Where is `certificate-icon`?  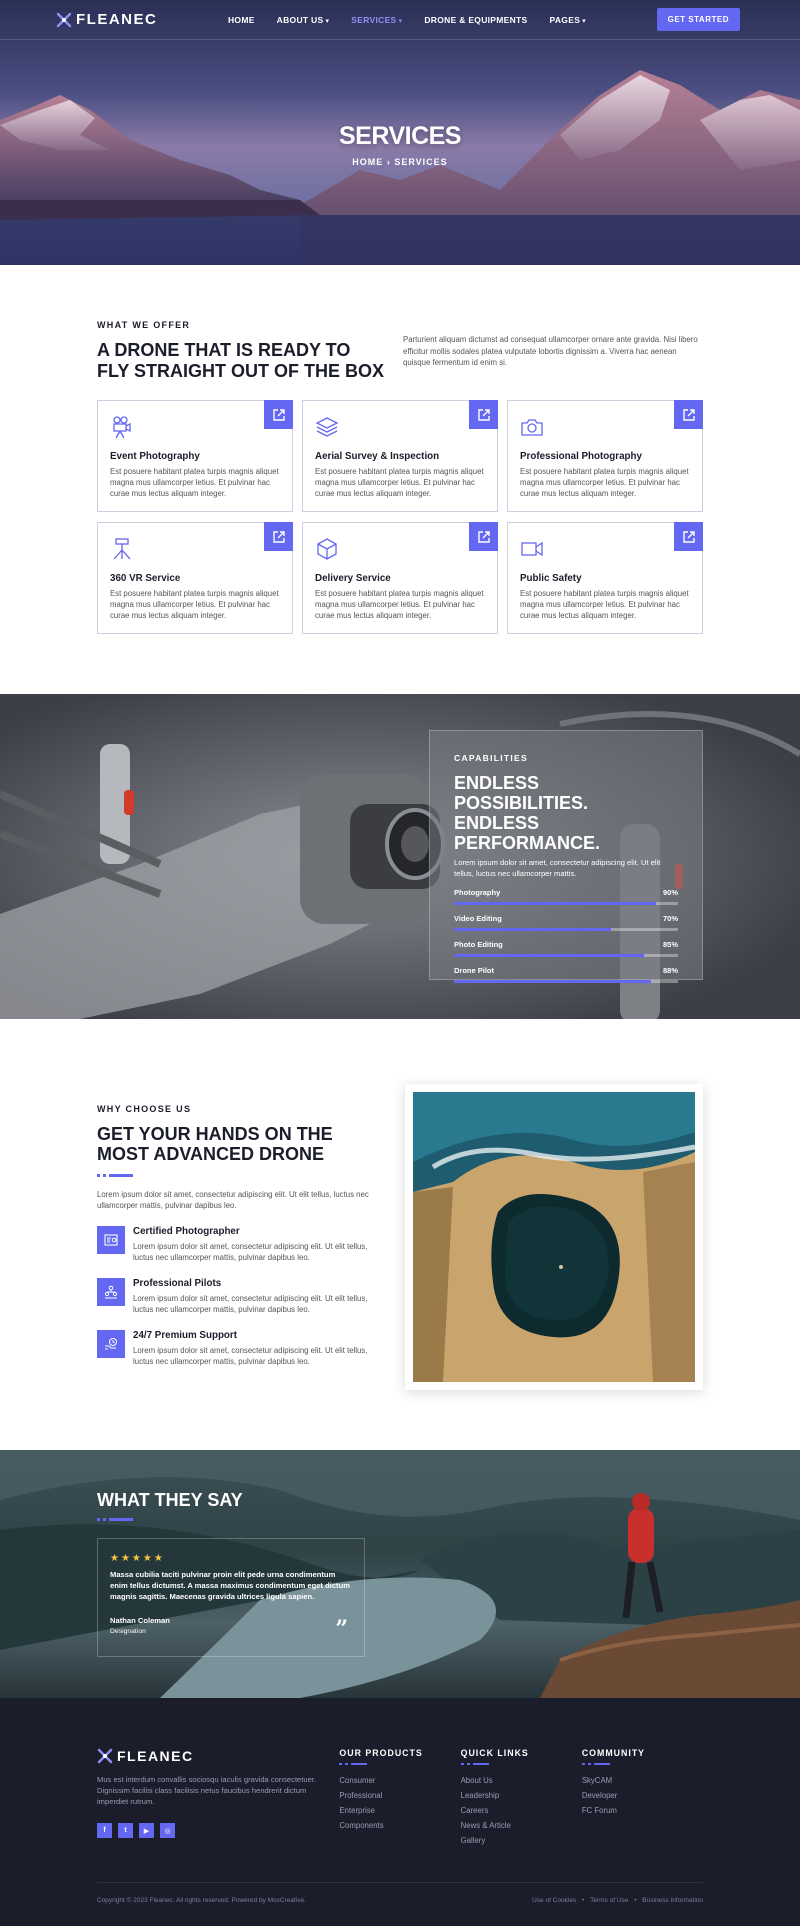 certificate-icon is located at coordinates (111, 1240).